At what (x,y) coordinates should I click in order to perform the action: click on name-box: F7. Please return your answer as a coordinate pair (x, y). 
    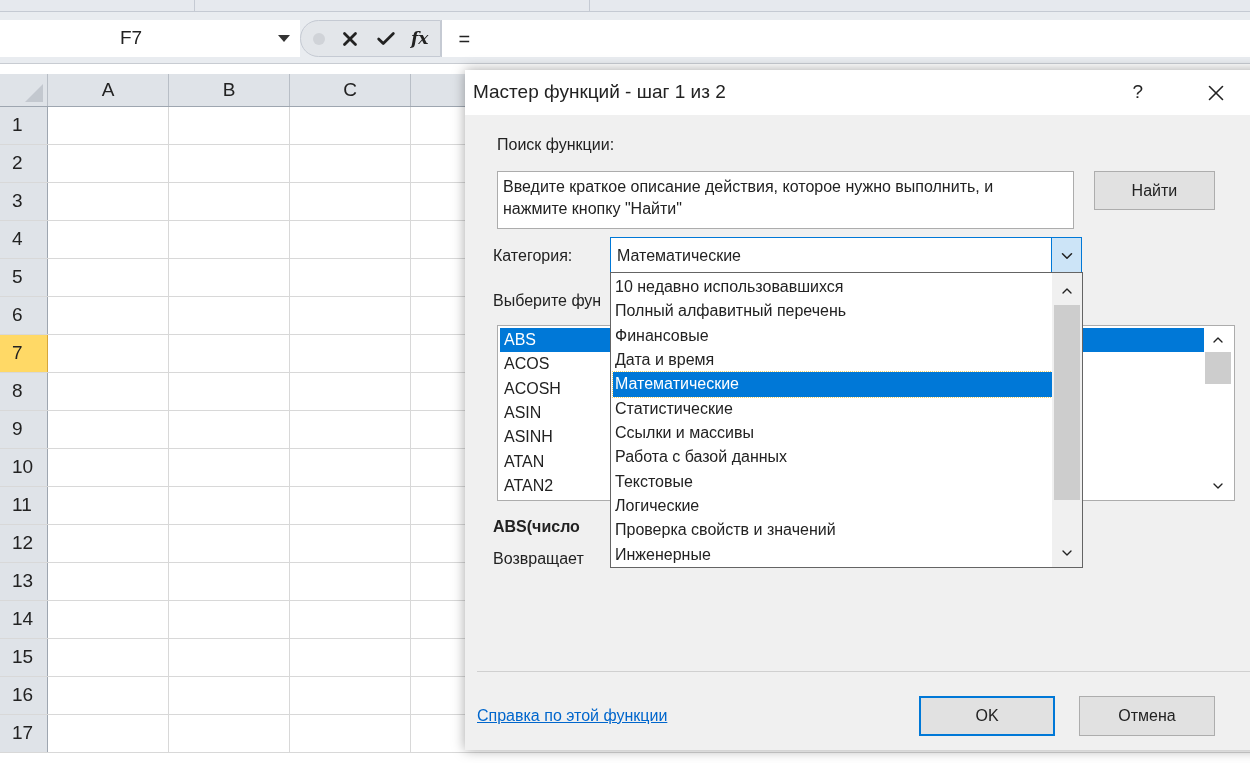
    Looking at the image, I should click on (150, 38).